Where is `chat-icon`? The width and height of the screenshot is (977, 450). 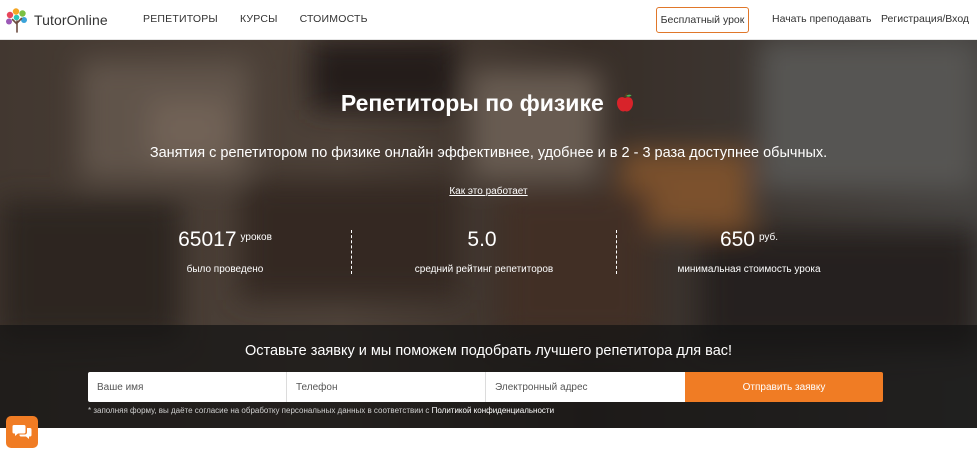 chat-icon is located at coordinates (22, 432).